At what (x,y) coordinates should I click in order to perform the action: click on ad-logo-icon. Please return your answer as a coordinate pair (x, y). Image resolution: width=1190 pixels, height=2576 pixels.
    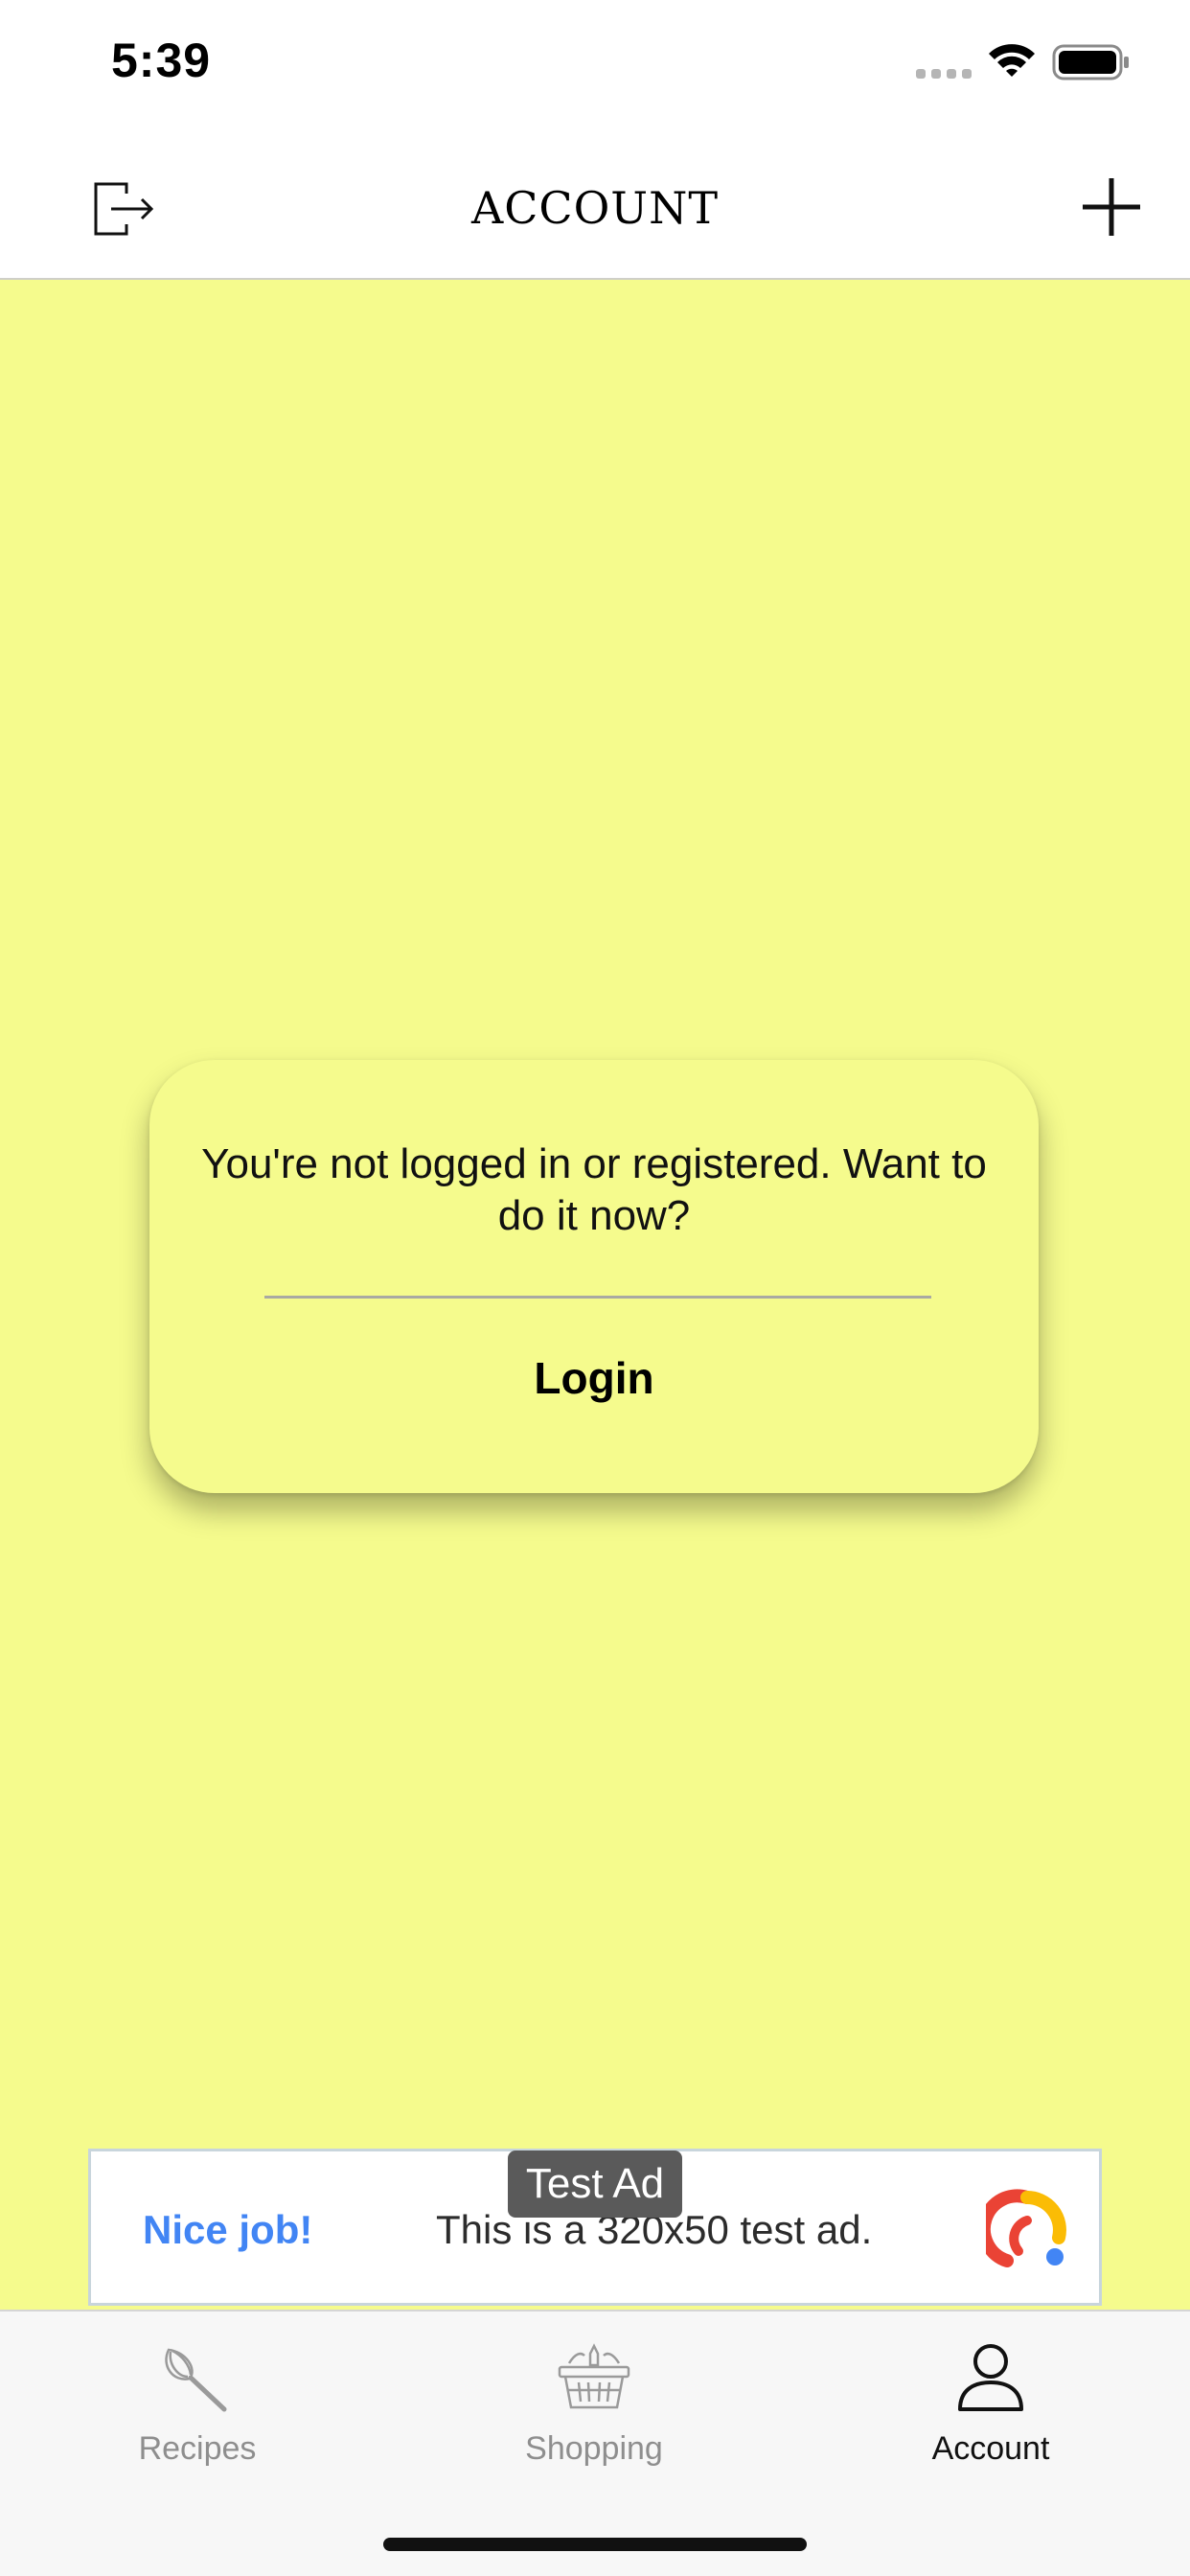
    Looking at the image, I should click on (1026, 2228).